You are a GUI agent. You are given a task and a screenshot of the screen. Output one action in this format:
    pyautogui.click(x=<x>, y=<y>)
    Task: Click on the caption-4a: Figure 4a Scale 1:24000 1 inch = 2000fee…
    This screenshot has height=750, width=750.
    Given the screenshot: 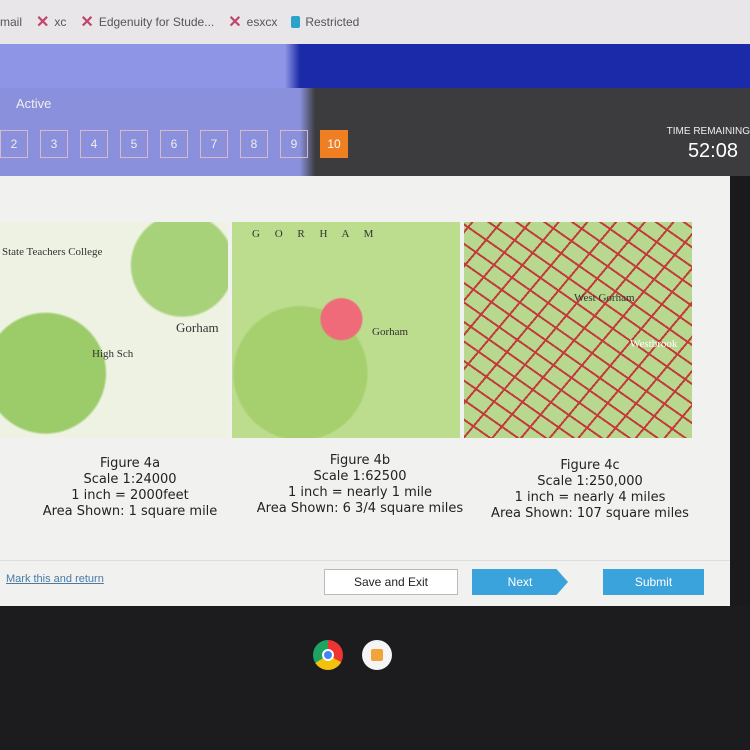 What is the action you would take?
    pyautogui.click(x=130, y=489)
    